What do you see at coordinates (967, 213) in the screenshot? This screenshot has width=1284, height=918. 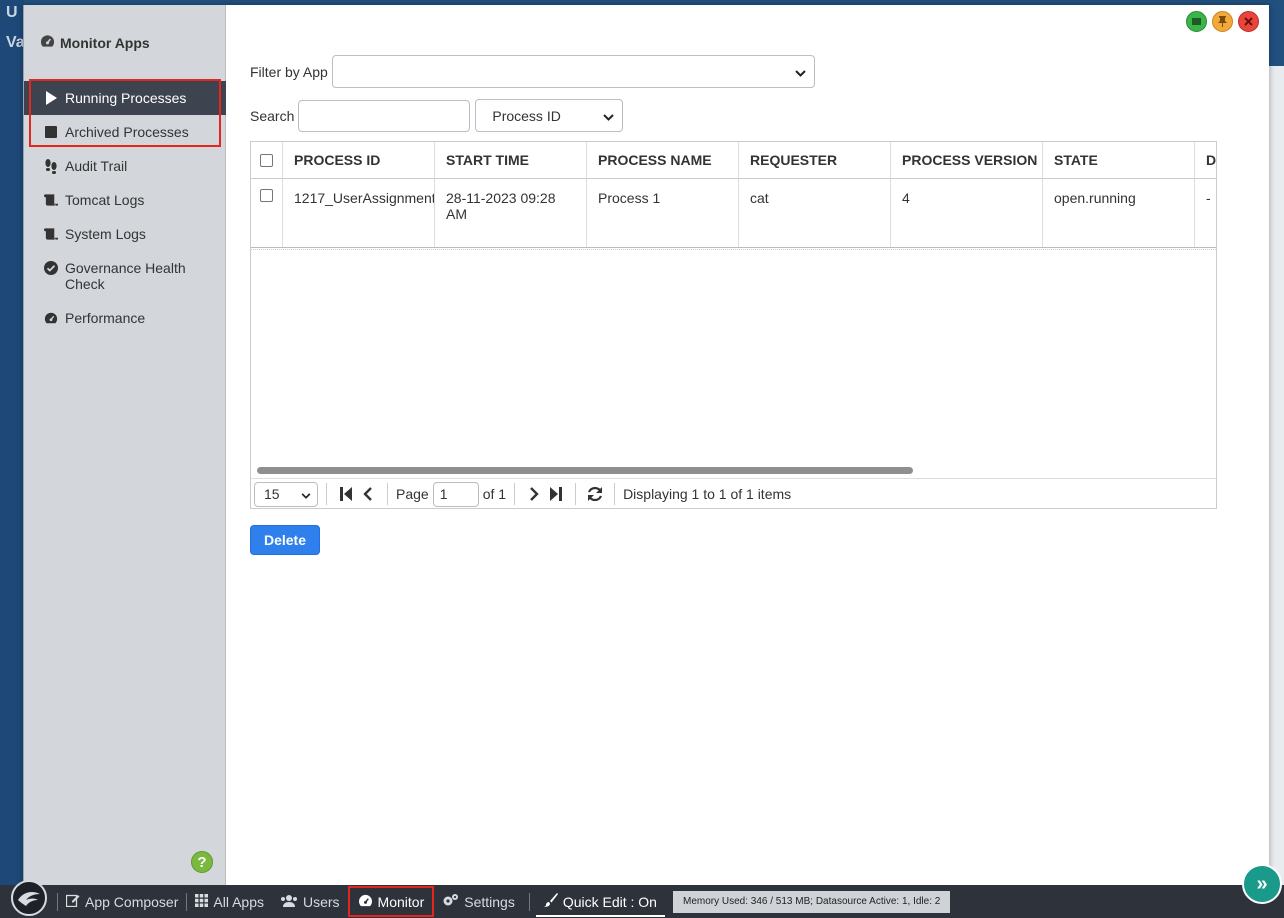 I see `cell-process-version: 4` at bounding box center [967, 213].